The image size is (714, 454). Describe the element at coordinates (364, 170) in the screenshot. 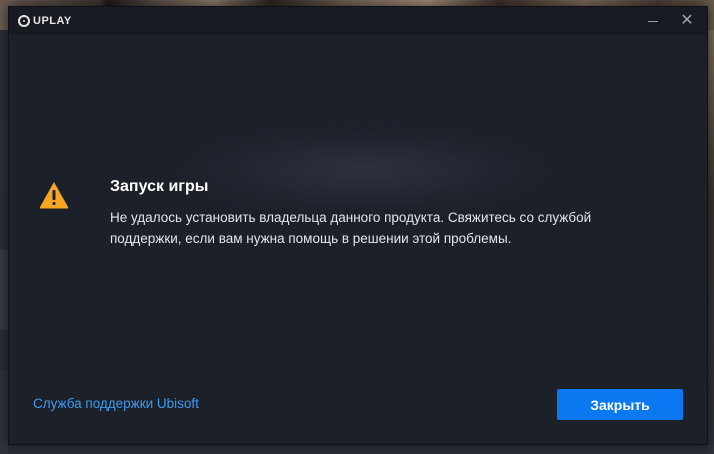

I see `blurred-background-logo` at that location.